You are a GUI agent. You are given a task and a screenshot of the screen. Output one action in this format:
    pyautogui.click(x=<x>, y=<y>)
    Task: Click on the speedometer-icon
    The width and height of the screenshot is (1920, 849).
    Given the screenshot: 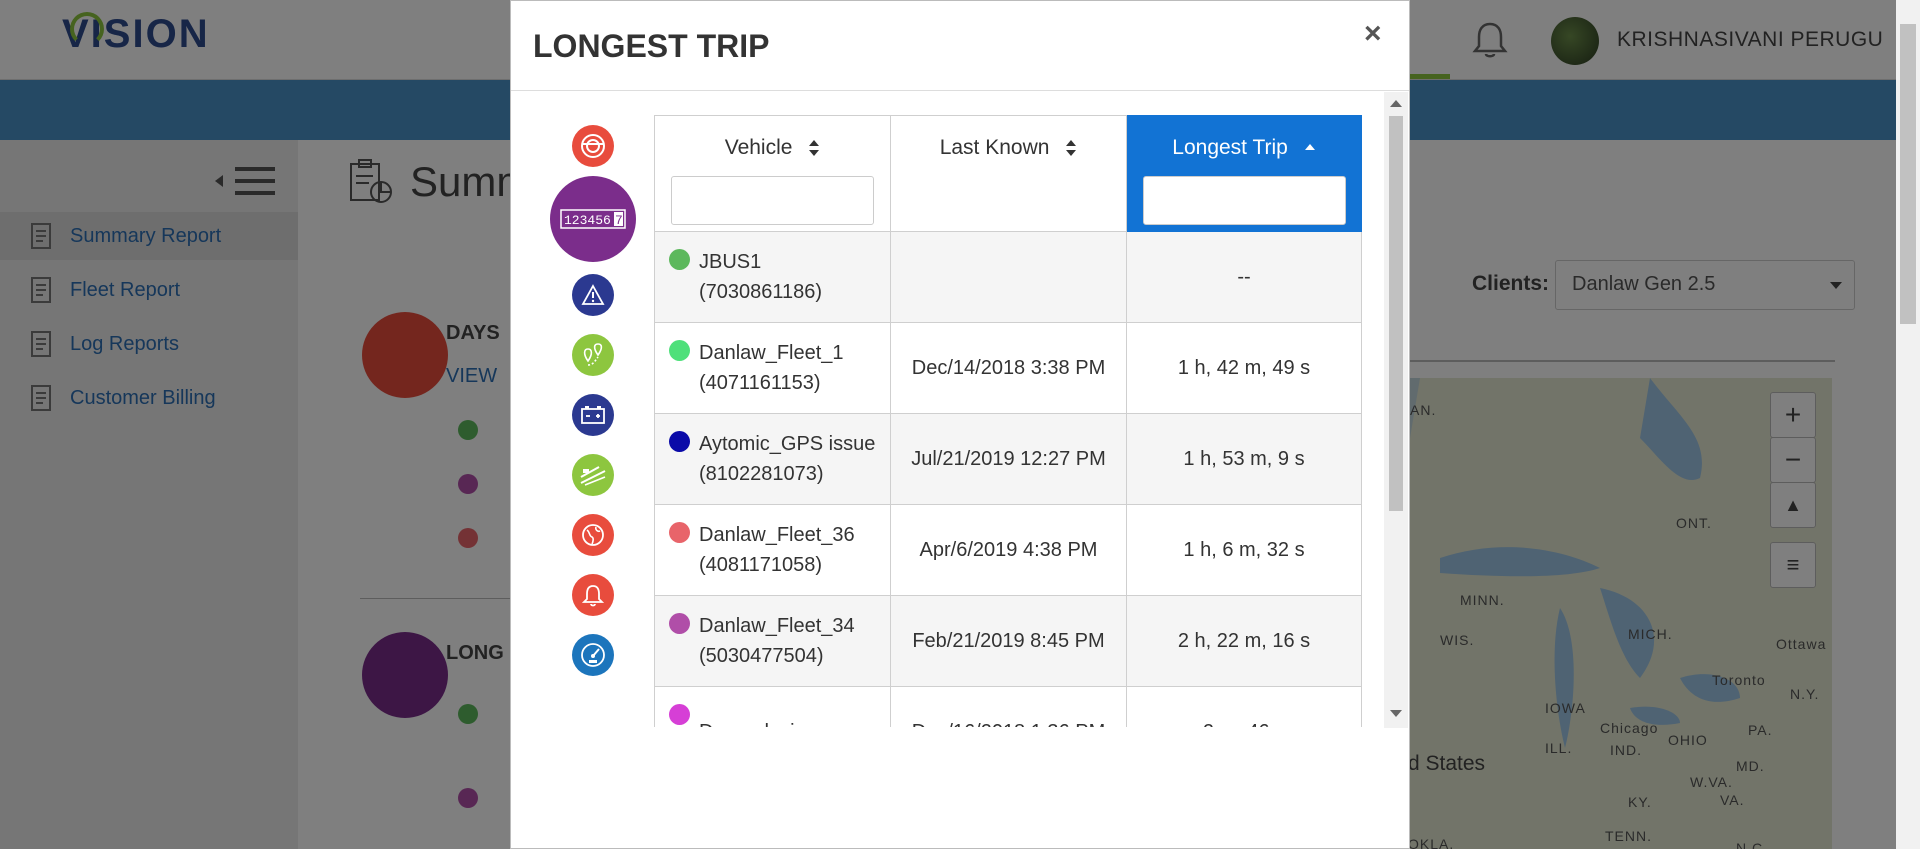 What is the action you would take?
    pyautogui.click(x=593, y=655)
    